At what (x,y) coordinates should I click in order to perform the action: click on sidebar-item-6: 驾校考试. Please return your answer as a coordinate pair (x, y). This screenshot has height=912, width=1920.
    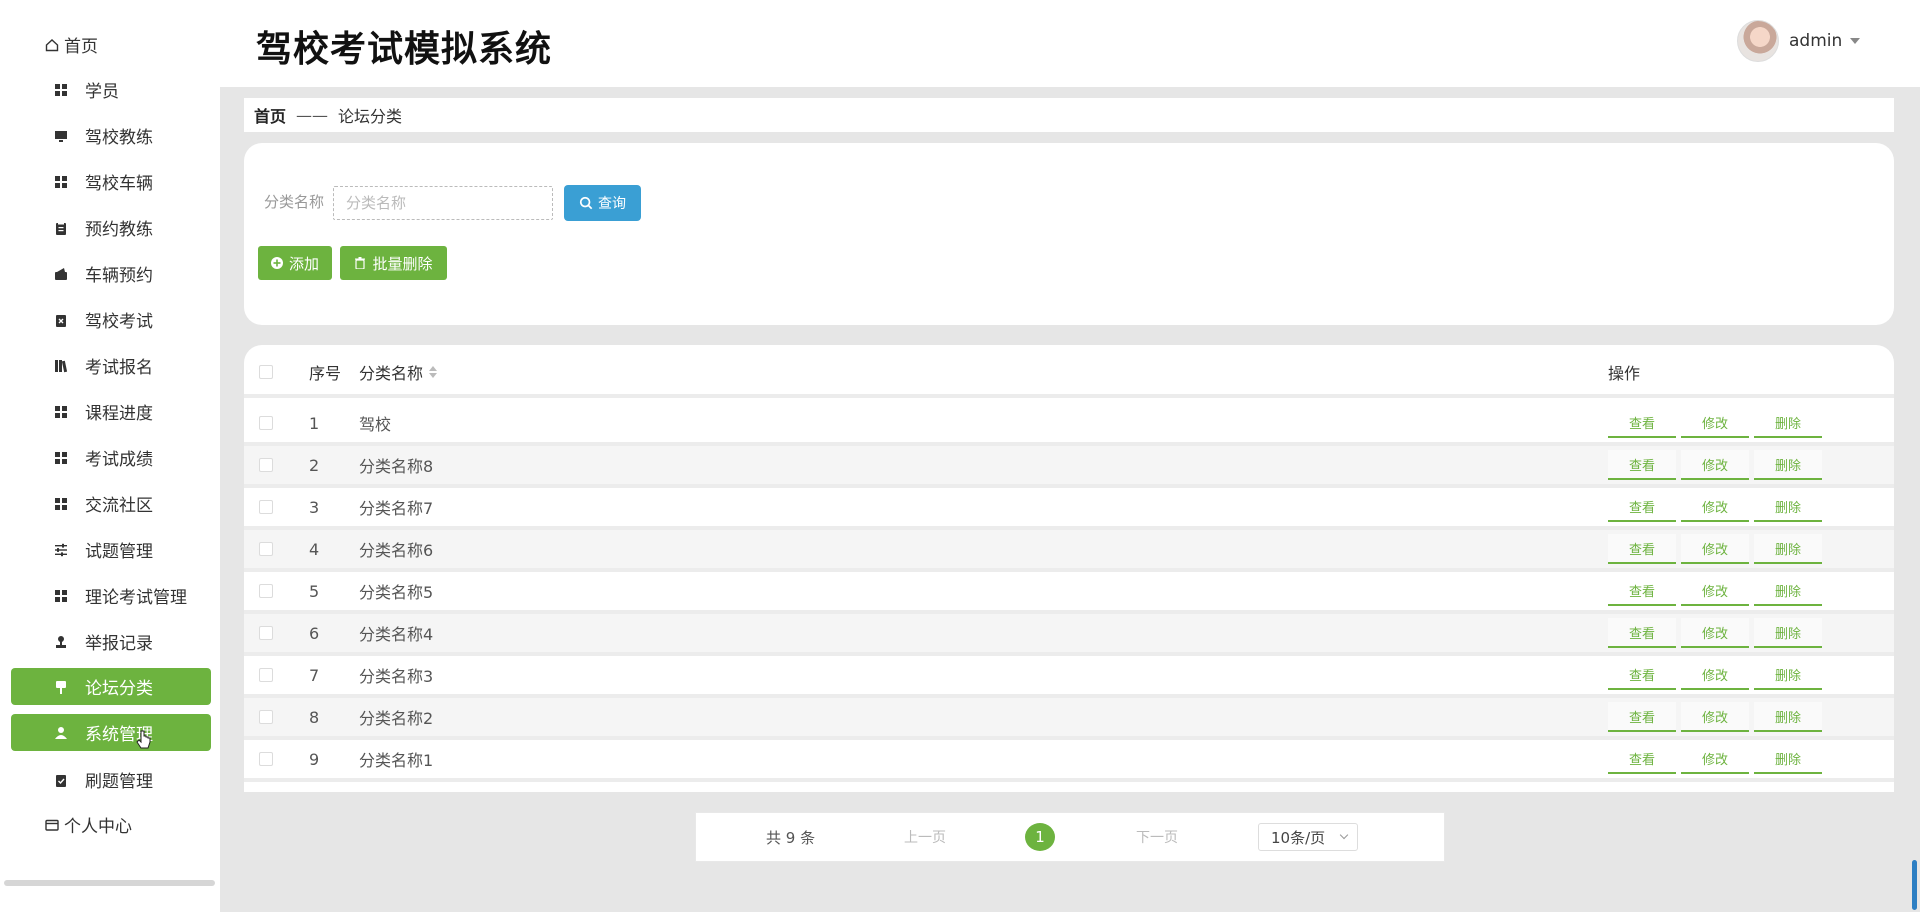
    Looking at the image, I should click on (111, 319).